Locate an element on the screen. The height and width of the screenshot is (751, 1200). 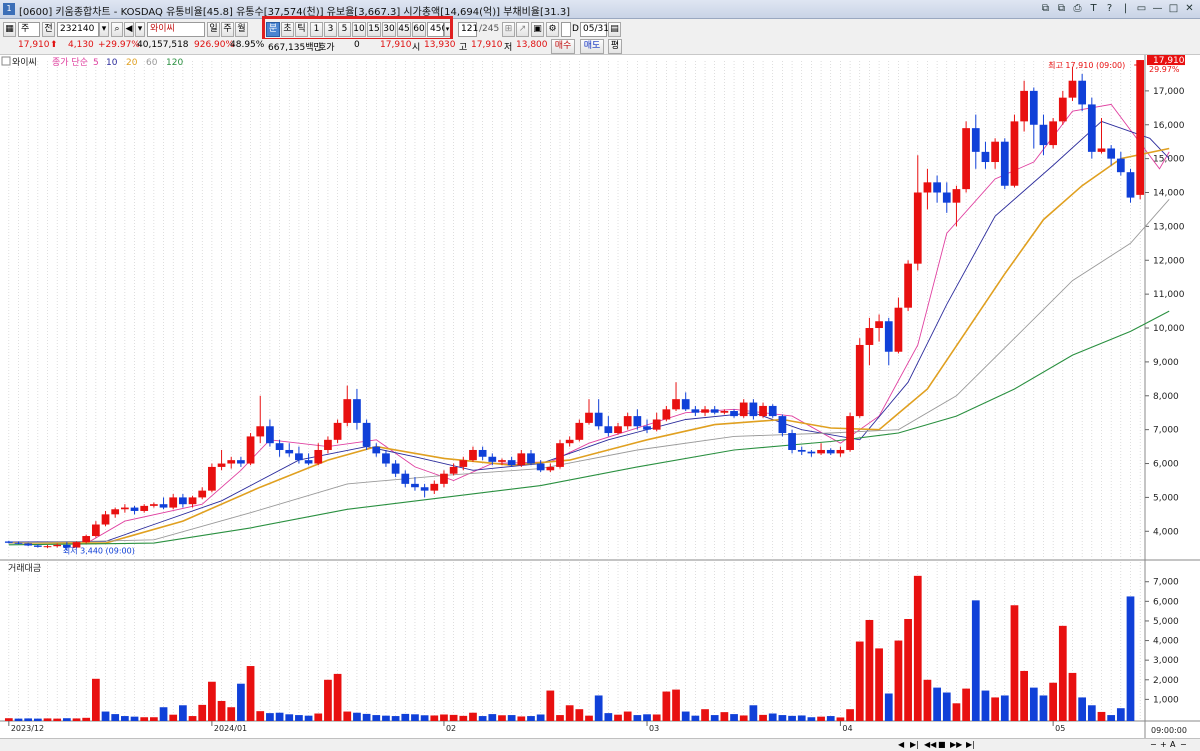
stock-dropdown-icon: ▾ is located at coordinates (140, 29).